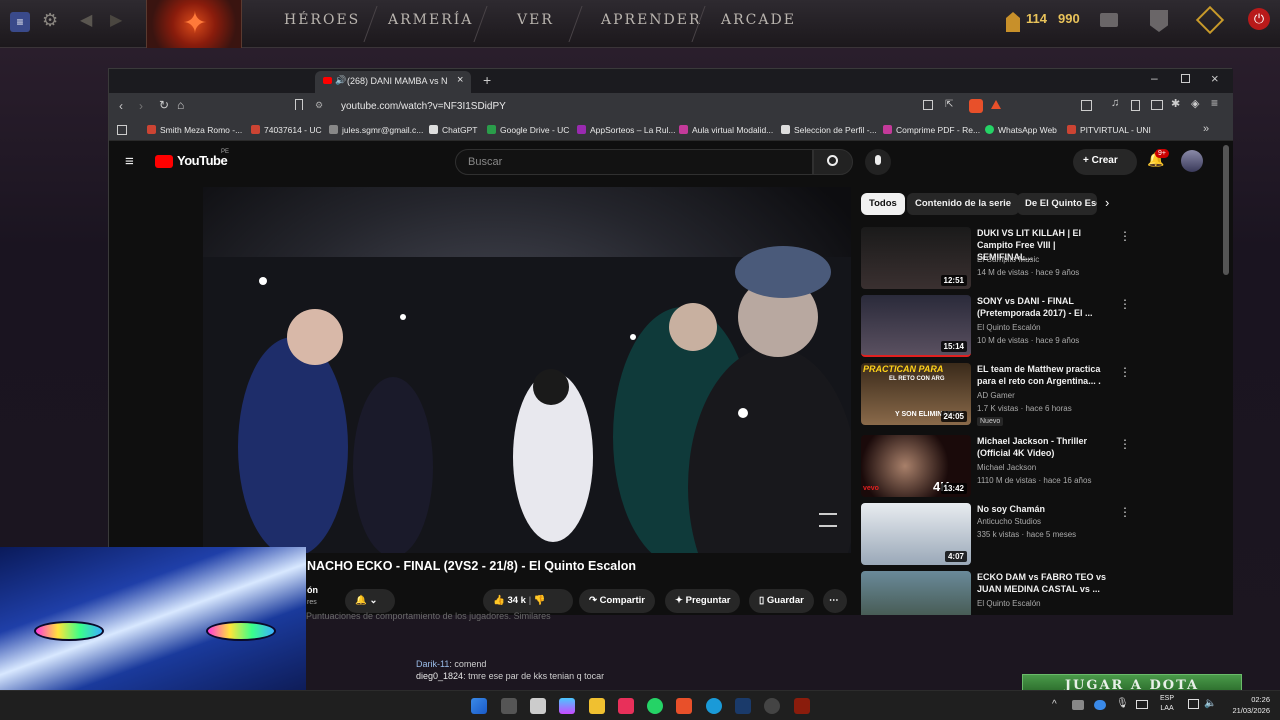 The width and height of the screenshot is (1280, 720). What do you see at coordinates (1206, 129) in the screenshot?
I see `more-bookmarks-icon: »` at bounding box center [1206, 129].